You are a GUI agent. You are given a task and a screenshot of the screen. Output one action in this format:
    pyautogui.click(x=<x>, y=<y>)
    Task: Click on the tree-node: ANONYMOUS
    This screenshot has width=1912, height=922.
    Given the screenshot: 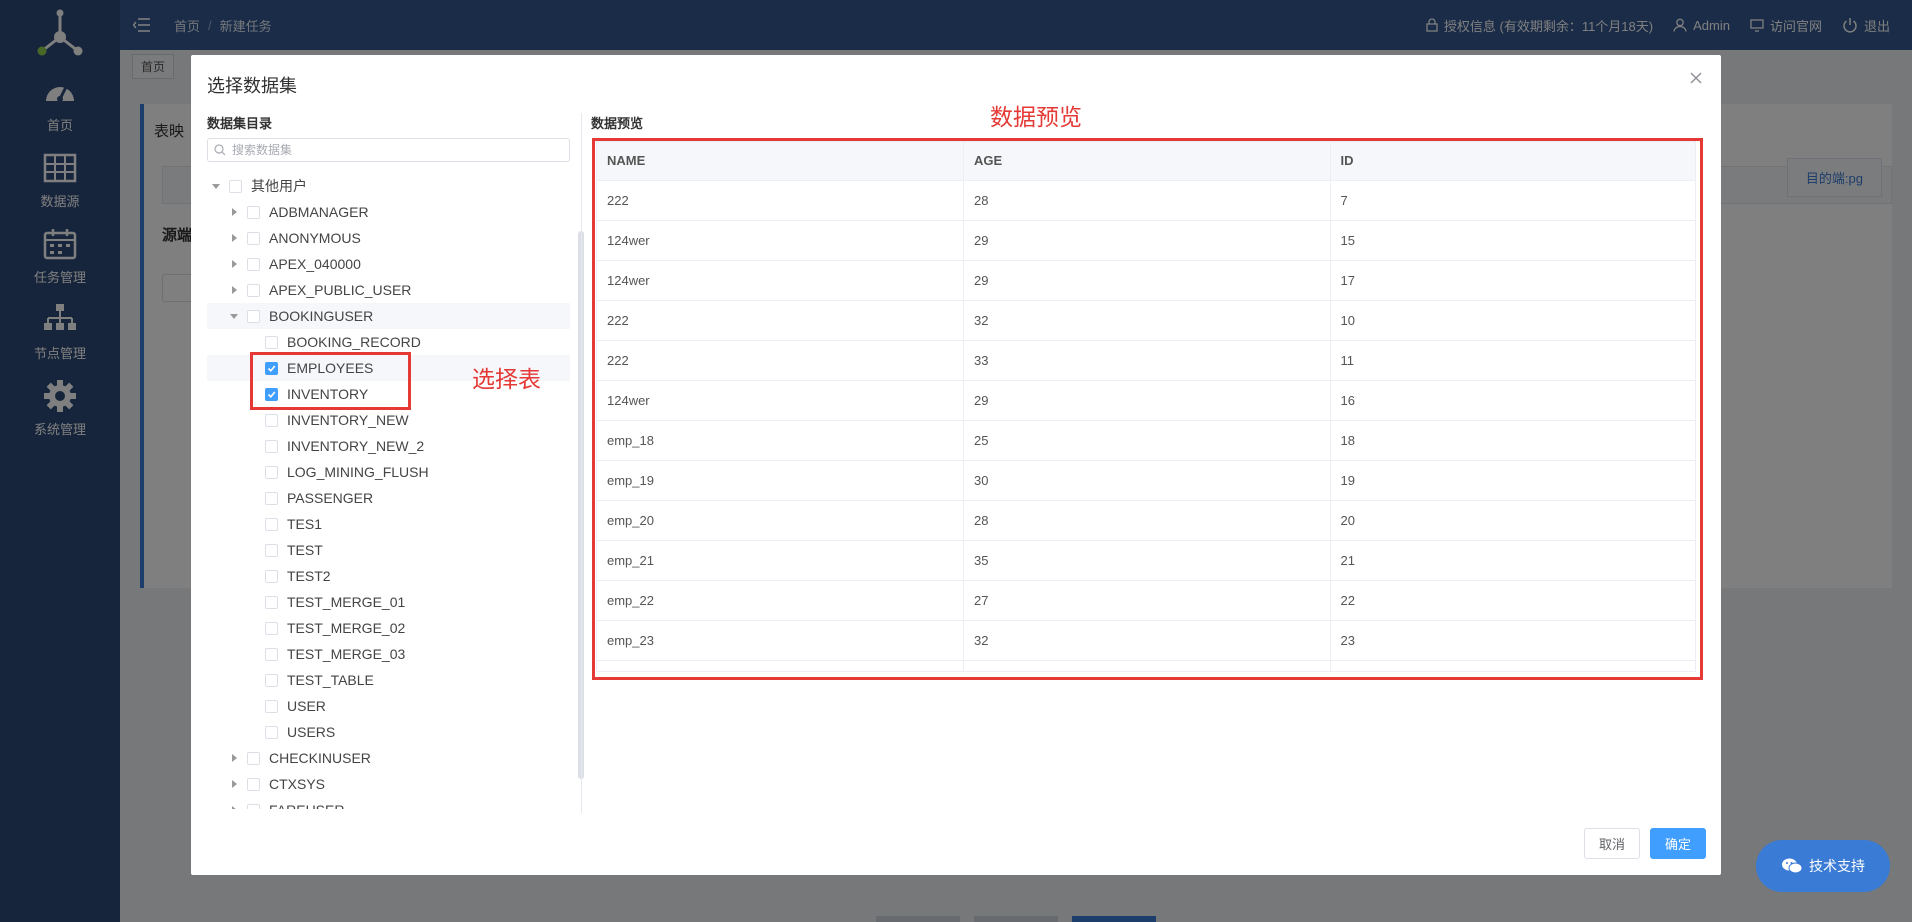 What is the action you would take?
    pyautogui.click(x=388, y=238)
    